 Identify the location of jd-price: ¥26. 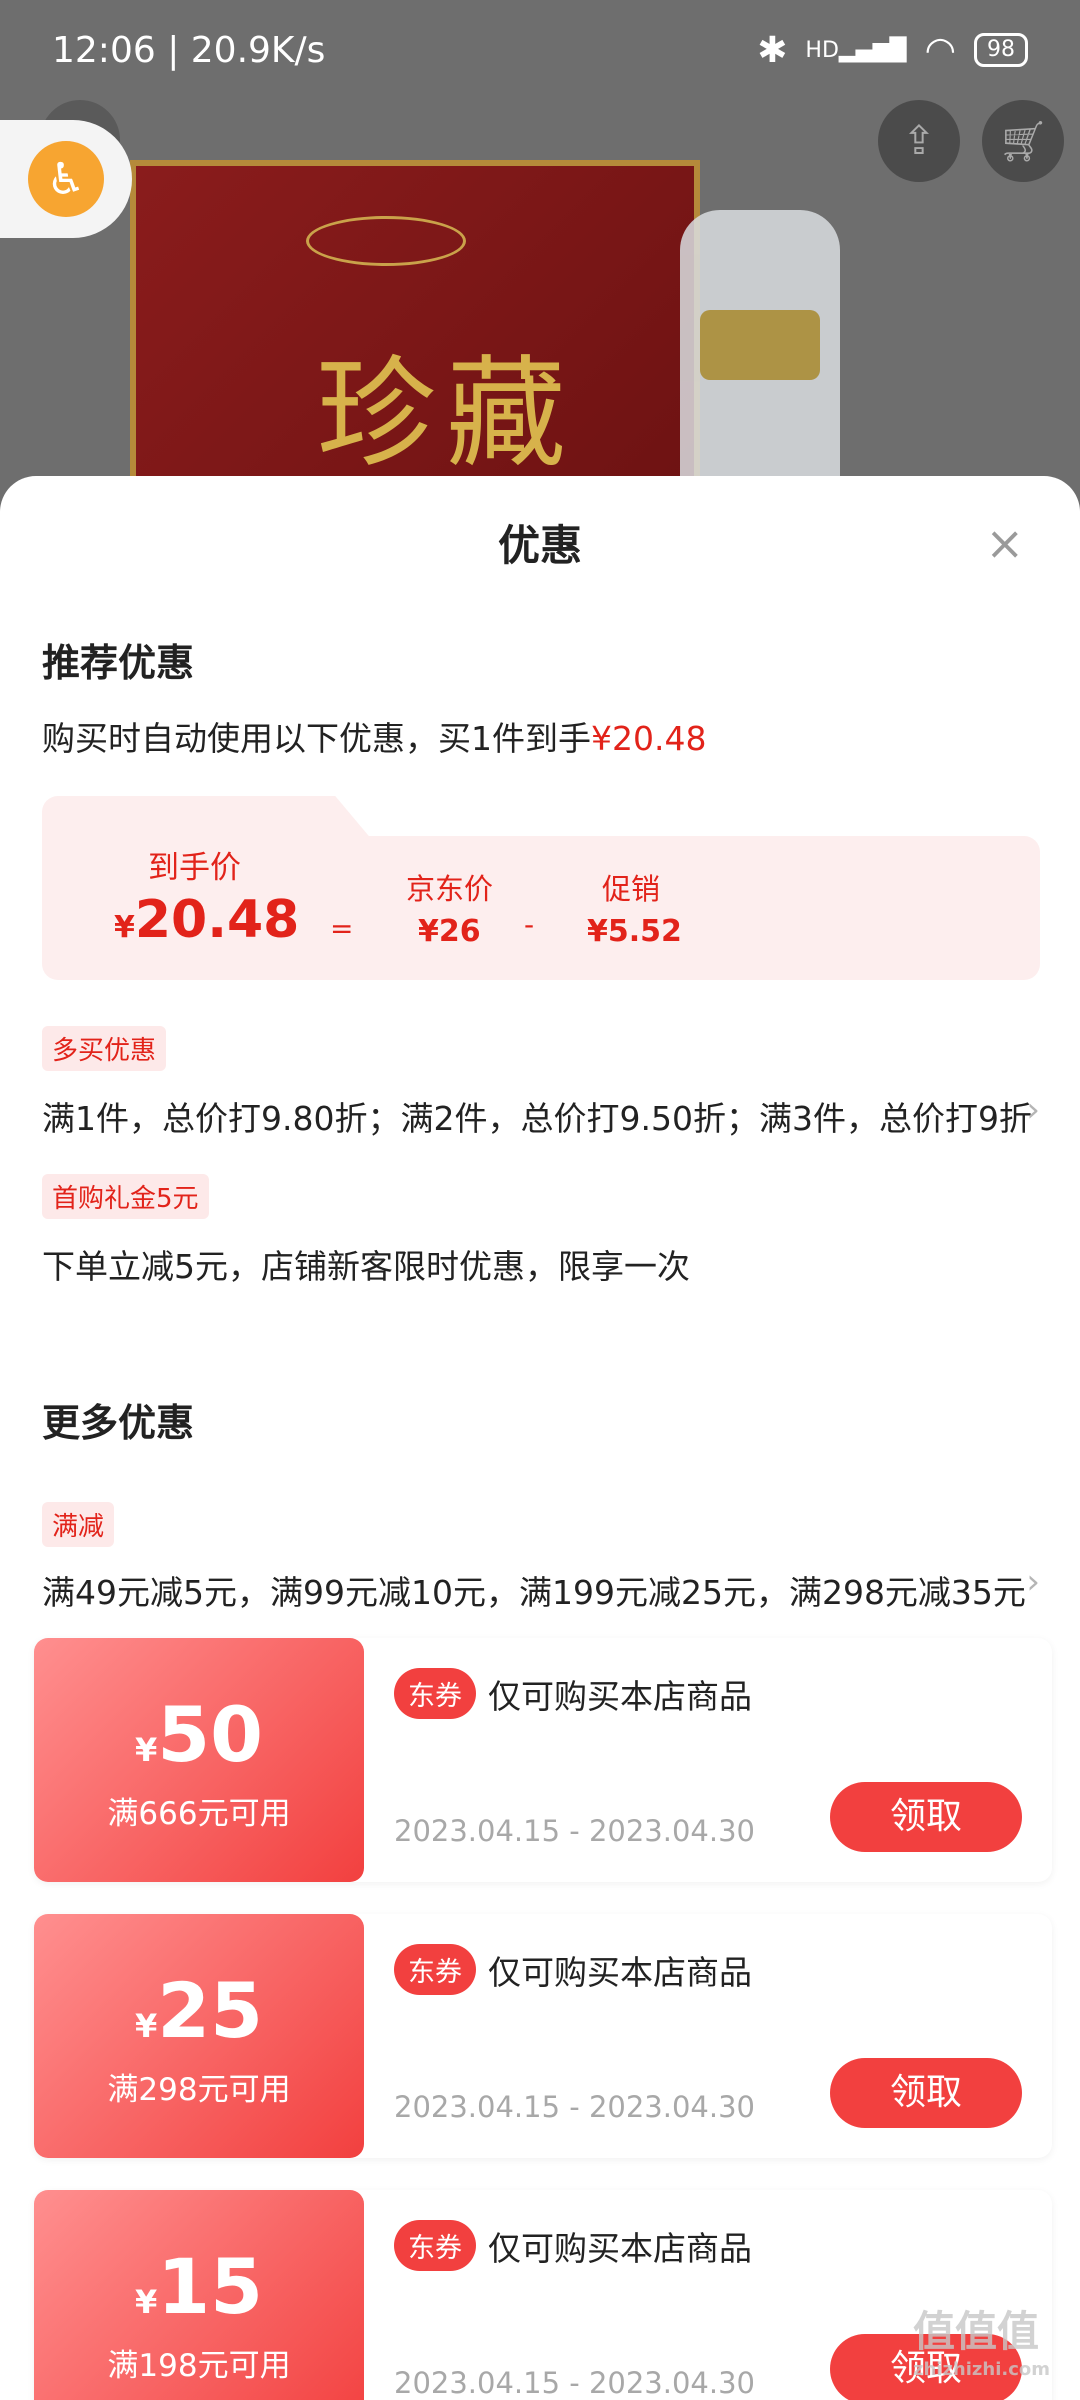
(449, 931).